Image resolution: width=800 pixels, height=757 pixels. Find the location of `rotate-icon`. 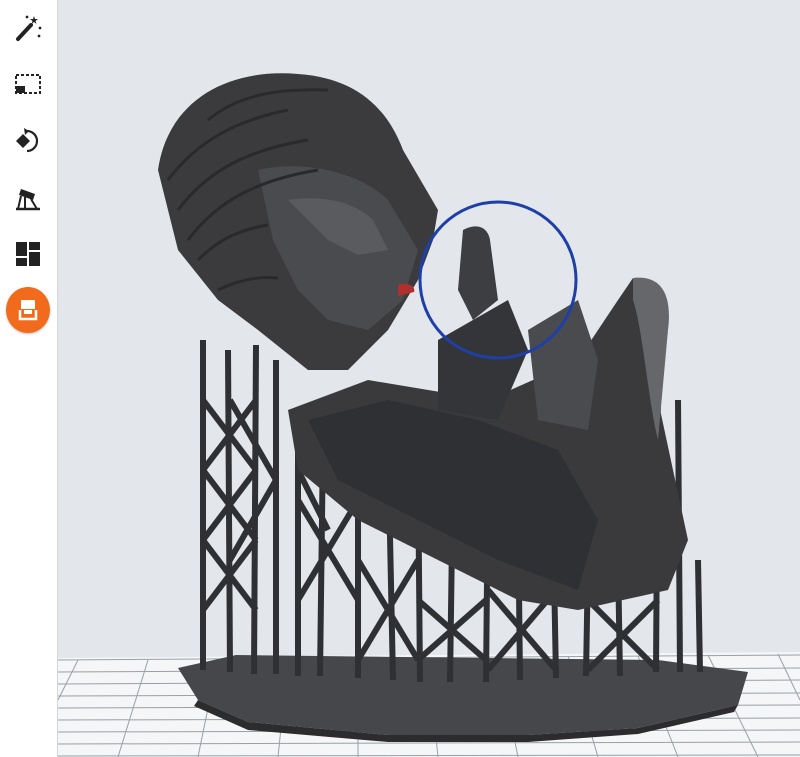

rotate-icon is located at coordinates (27, 140).